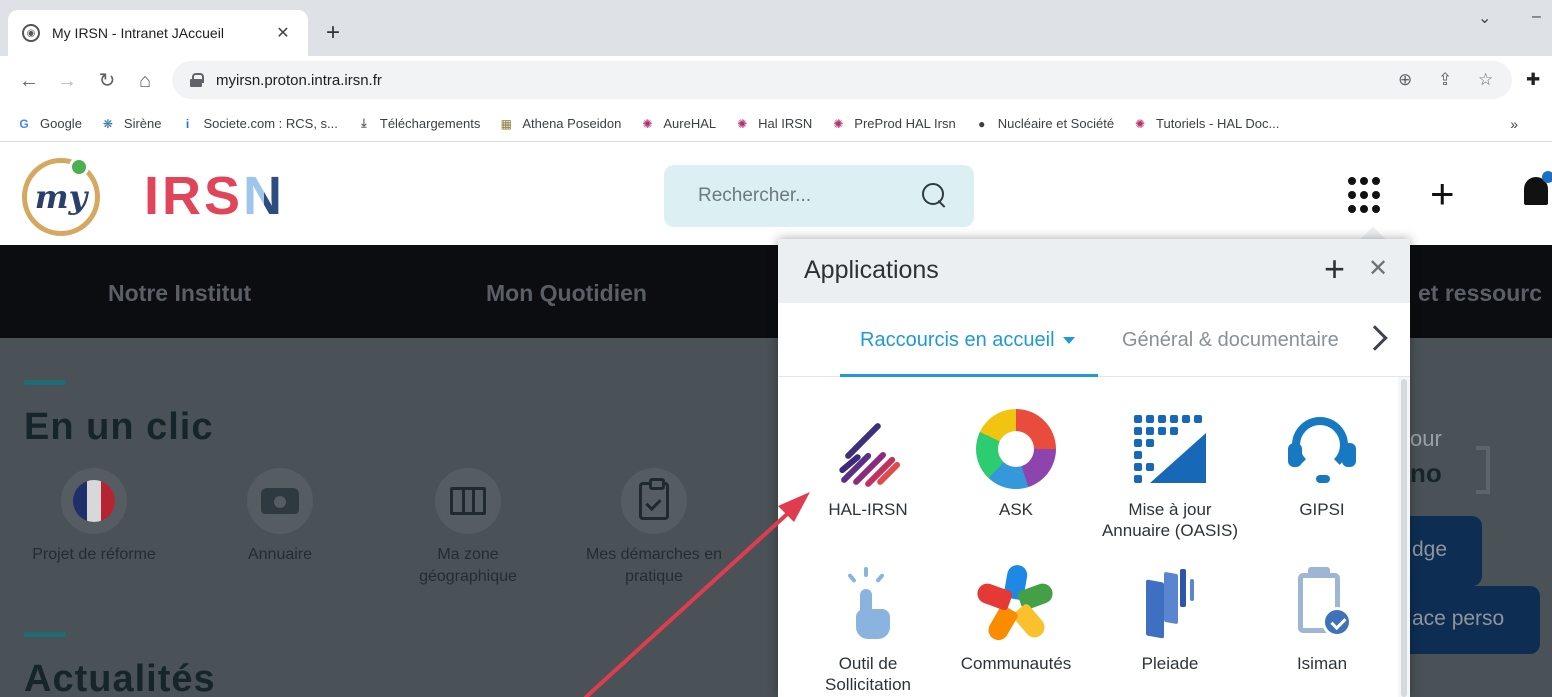 This screenshot has width=1552, height=697. I want to click on app-pleiade: Pleiade, so click(1170, 618).